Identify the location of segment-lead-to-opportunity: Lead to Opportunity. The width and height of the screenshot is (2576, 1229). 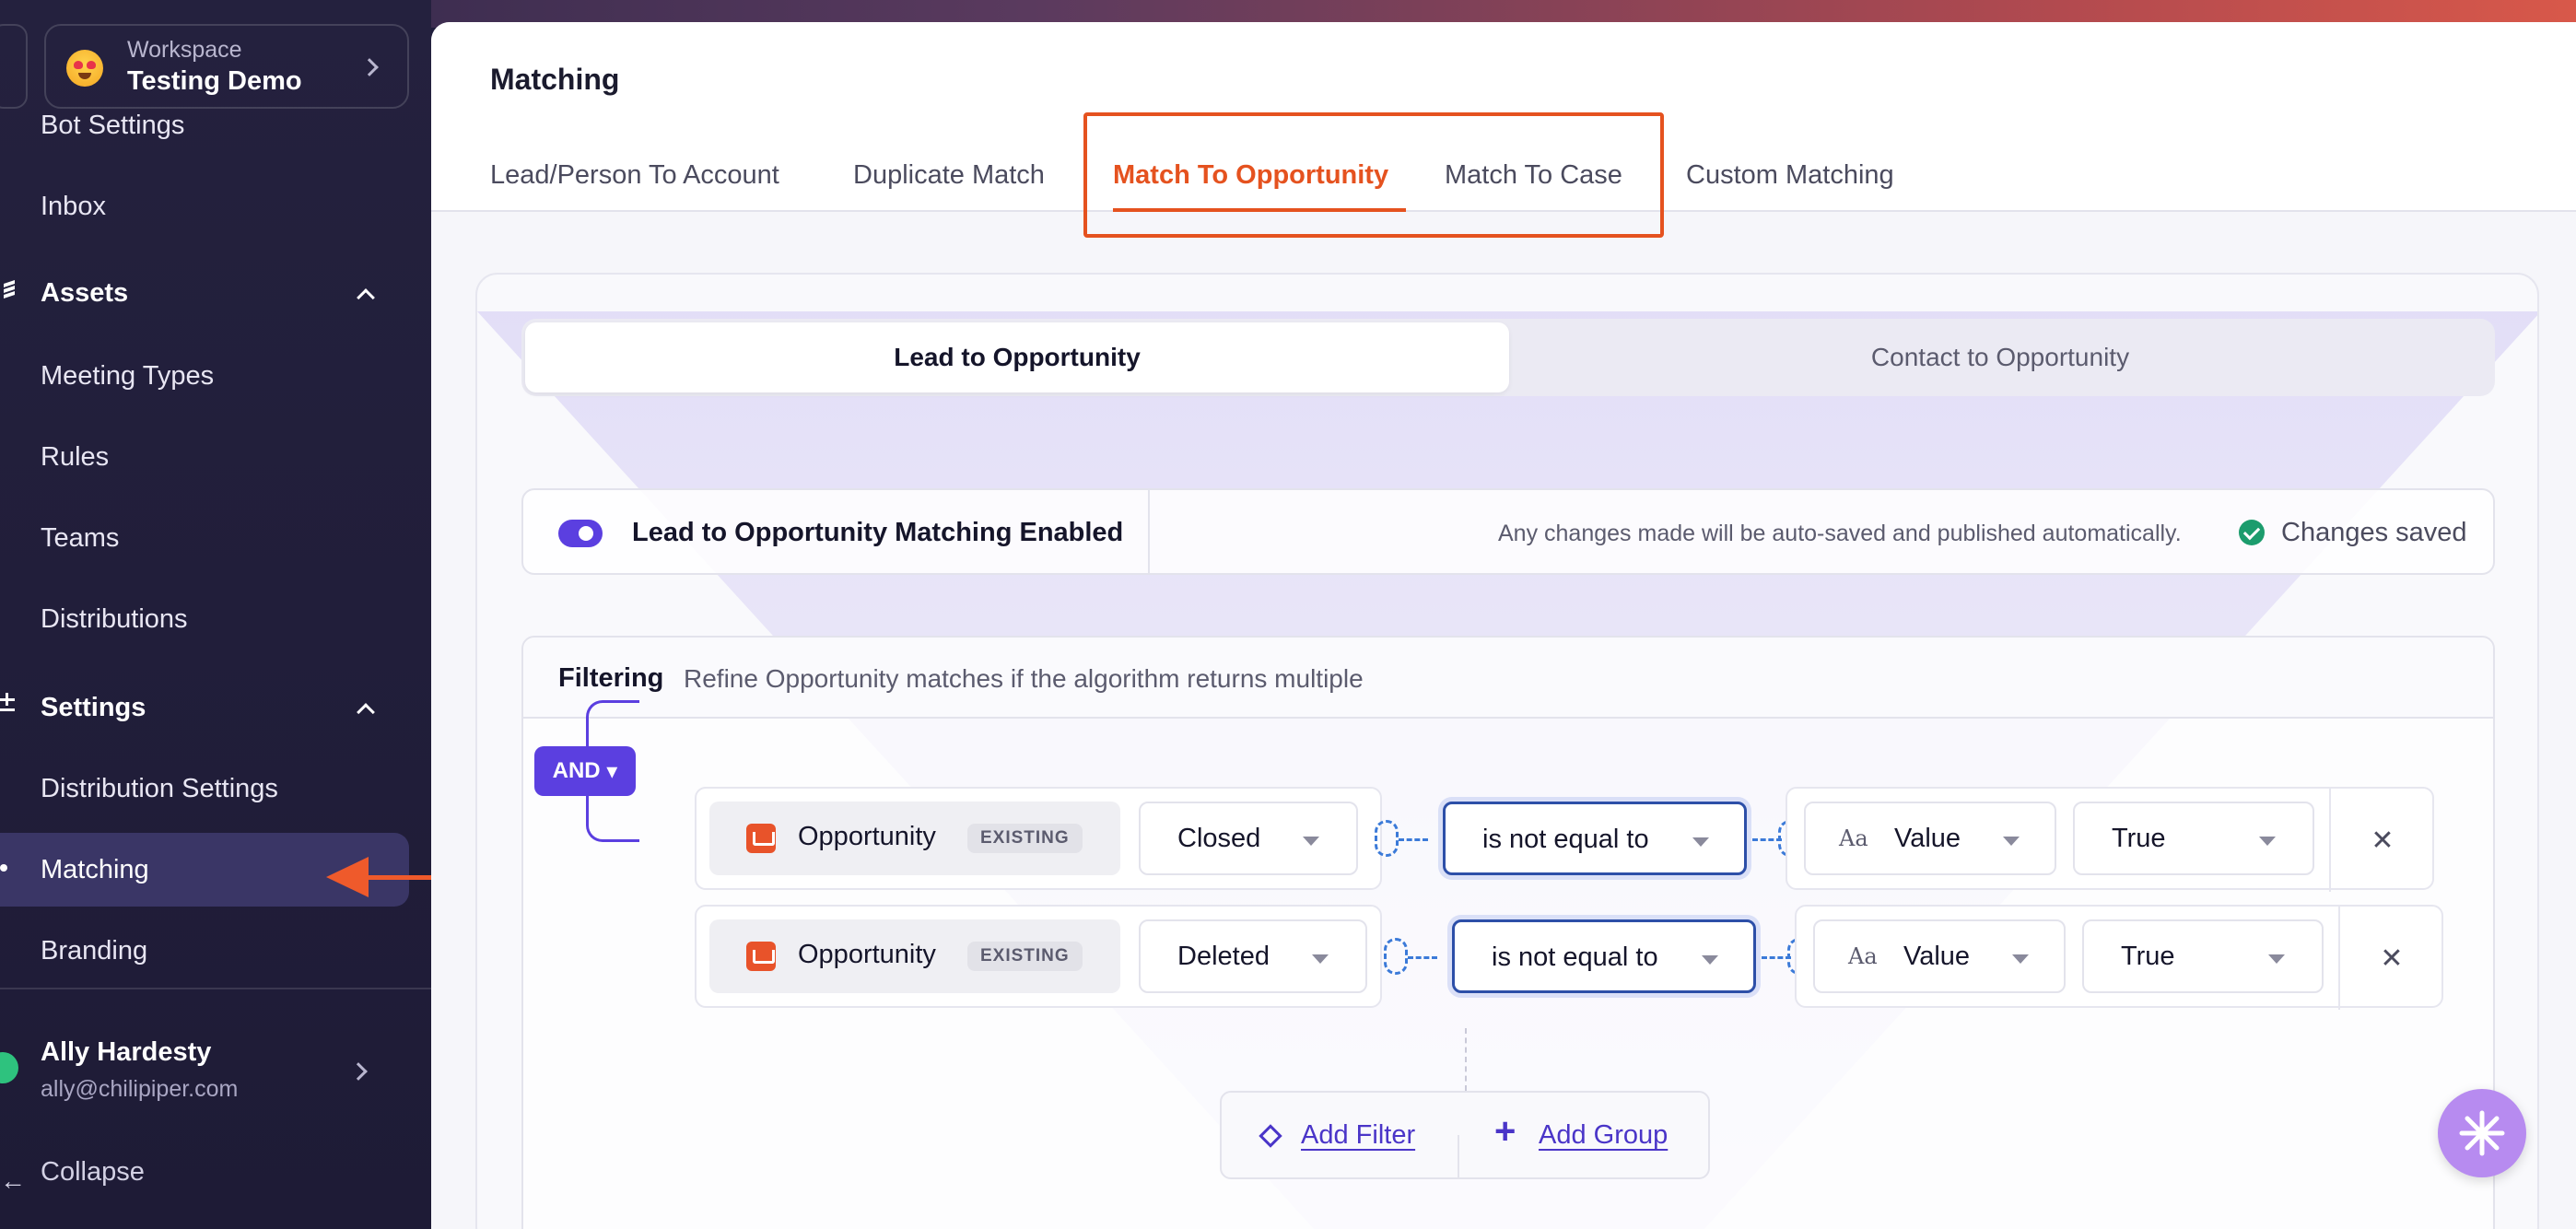
(1017, 357).